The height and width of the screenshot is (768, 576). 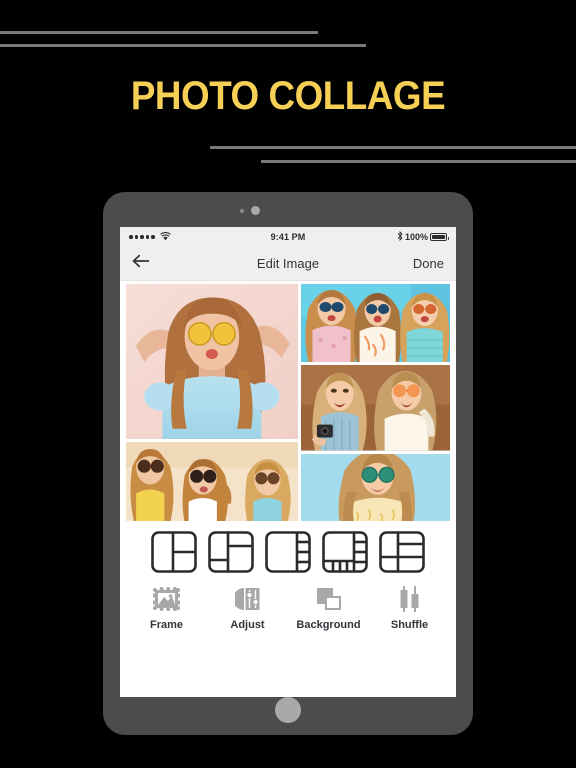 I want to click on navigation-bar: Edit Image Done, so click(x=288, y=264).